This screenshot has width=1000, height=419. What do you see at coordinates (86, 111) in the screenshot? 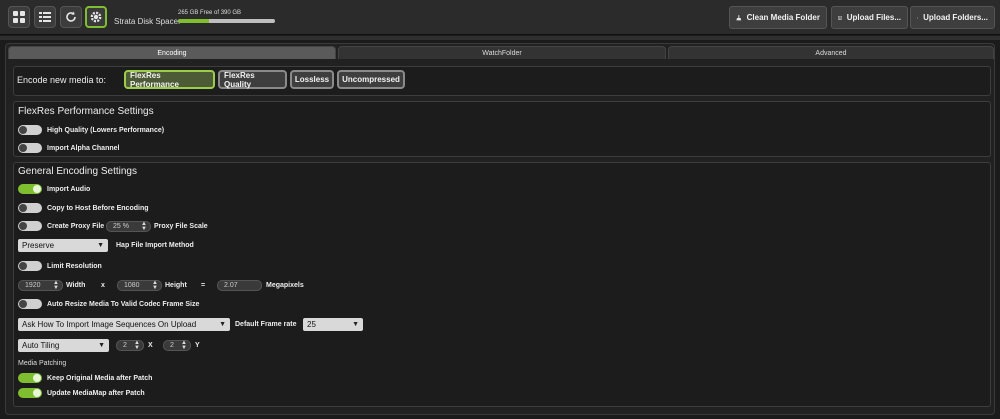
I see `flexres-title: FlexRes Performance Settings` at bounding box center [86, 111].